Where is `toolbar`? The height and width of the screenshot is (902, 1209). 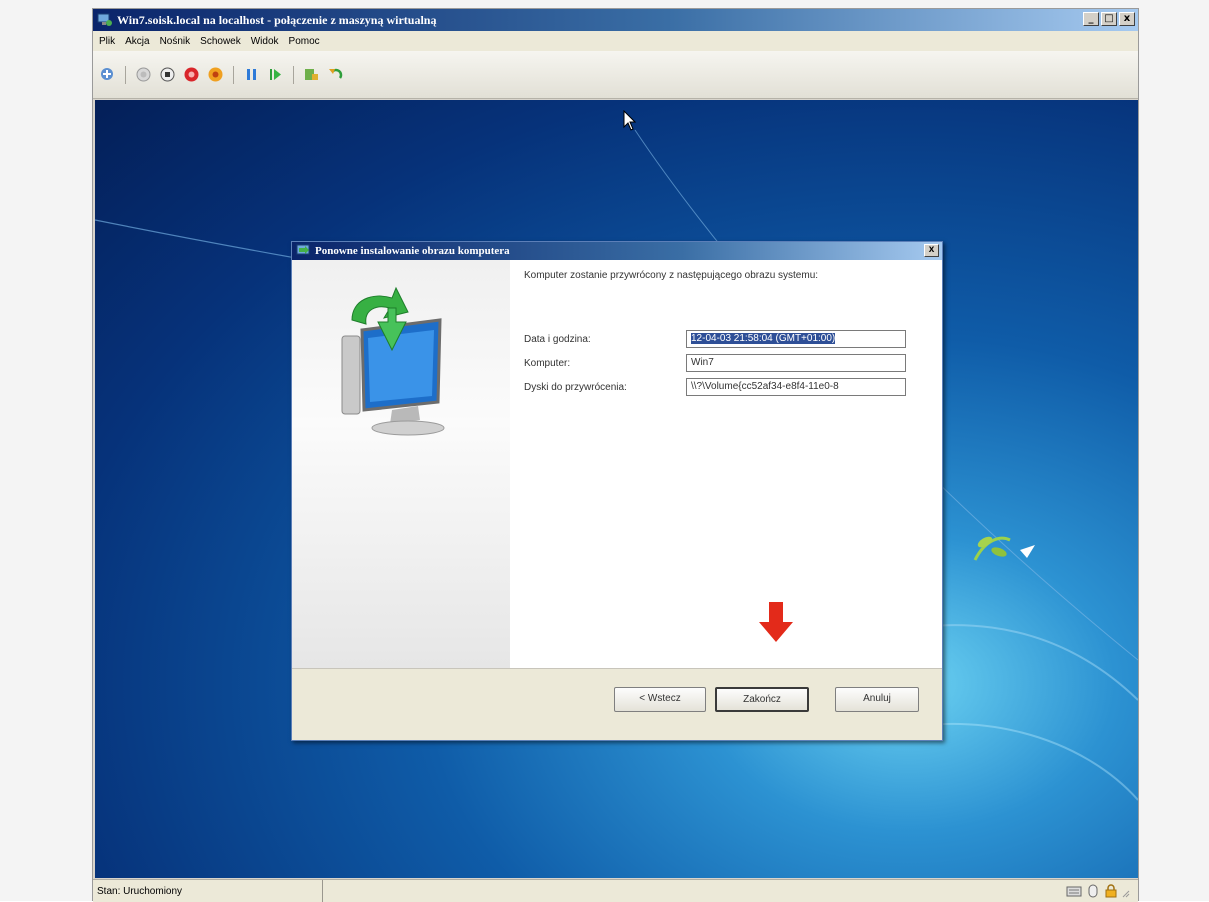 toolbar is located at coordinates (615, 75).